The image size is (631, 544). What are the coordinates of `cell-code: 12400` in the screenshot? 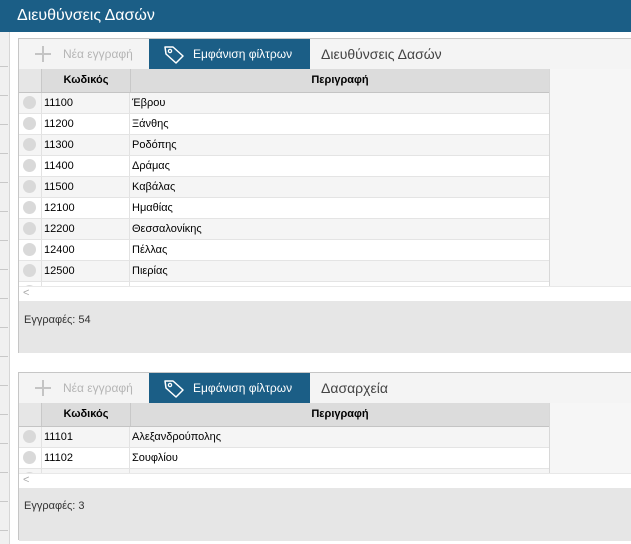 It's located at (86, 250).